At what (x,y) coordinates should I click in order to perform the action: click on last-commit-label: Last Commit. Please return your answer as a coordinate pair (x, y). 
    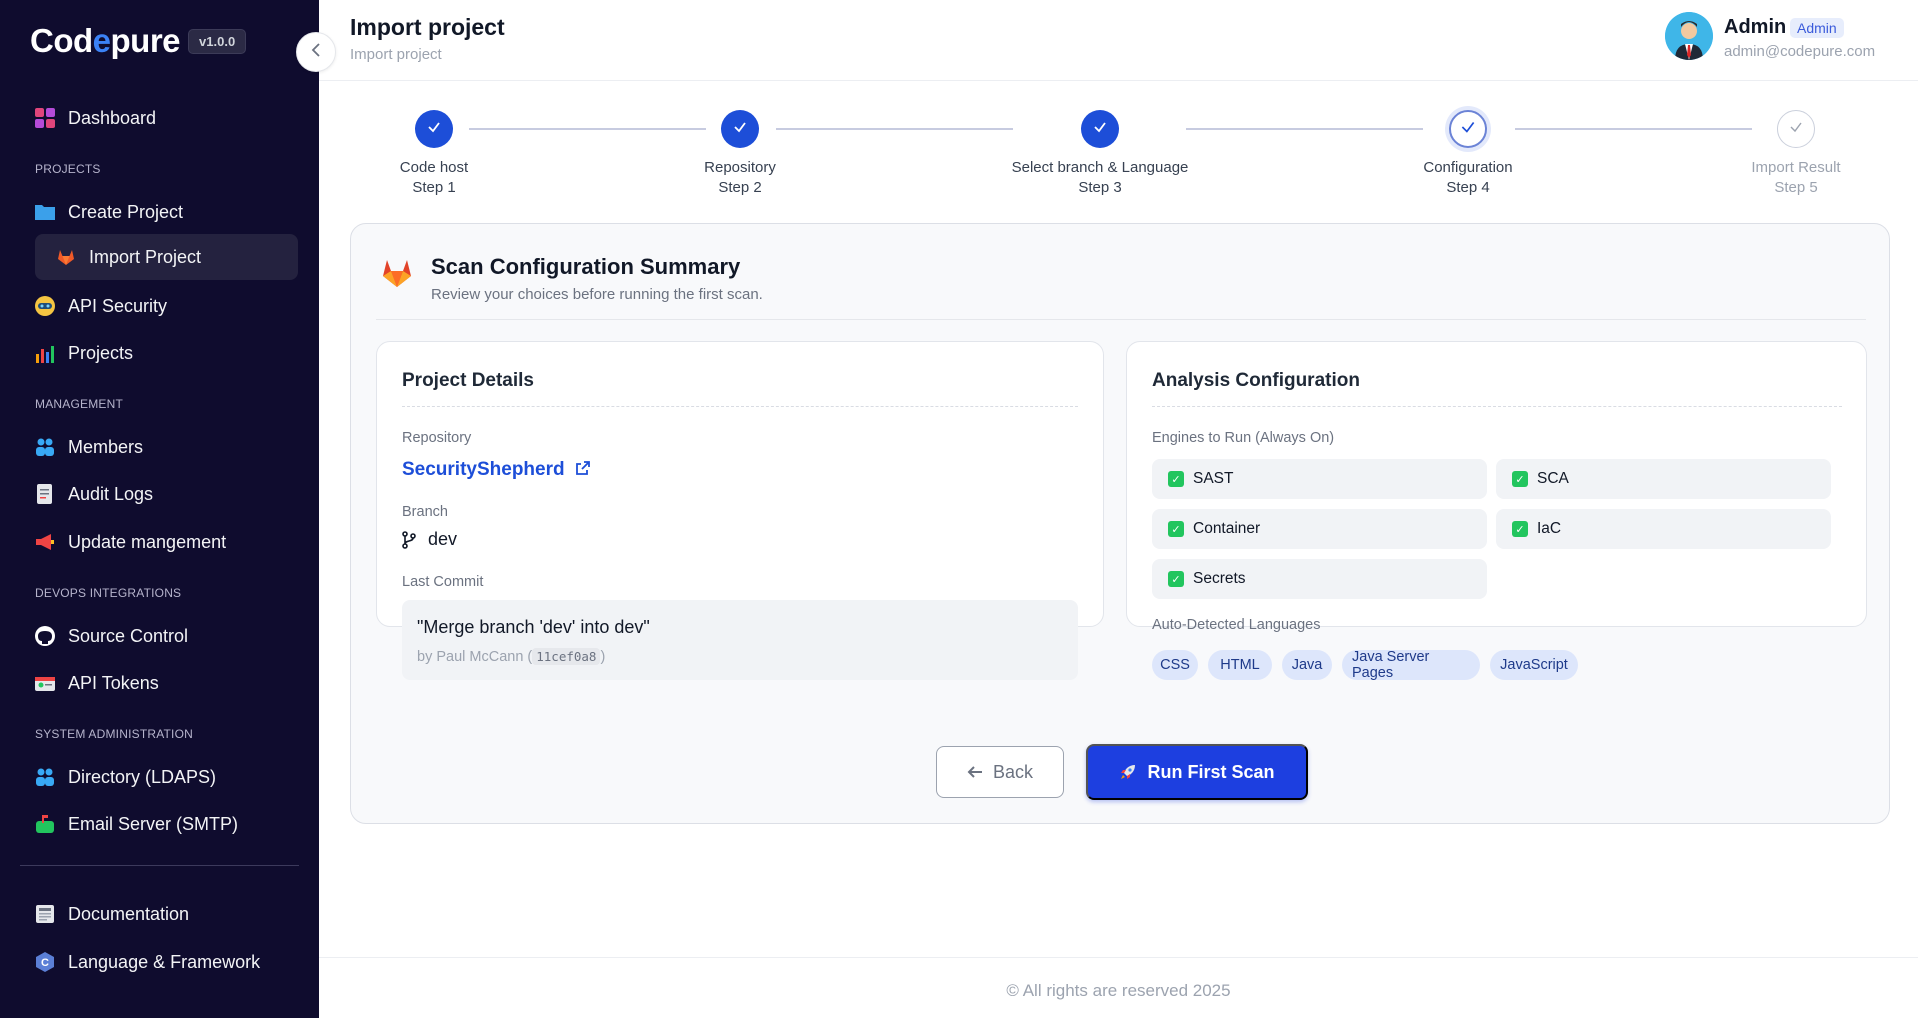
    Looking at the image, I should click on (443, 582).